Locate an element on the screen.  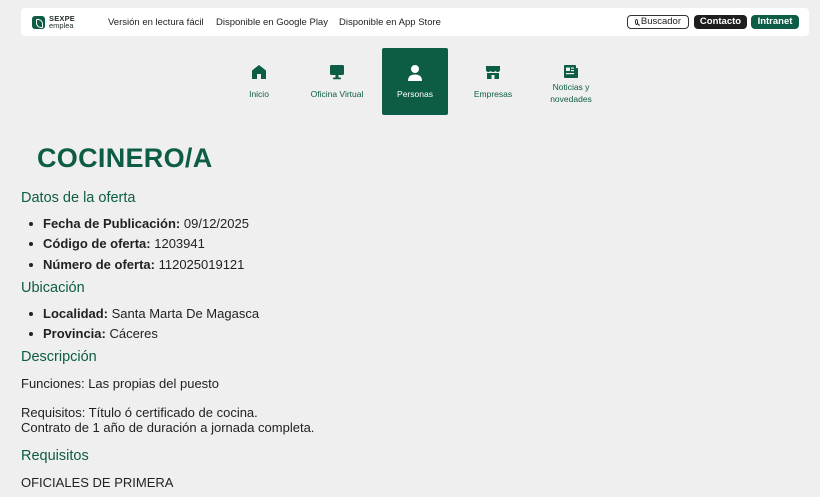
logo-text: SEXPE emplea is located at coordinates (62, 22).